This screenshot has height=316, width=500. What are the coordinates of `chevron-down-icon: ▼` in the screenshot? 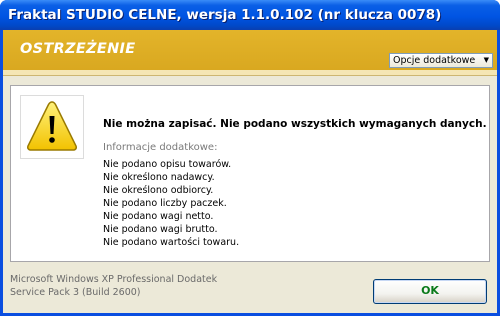 It's located at (486, 60).